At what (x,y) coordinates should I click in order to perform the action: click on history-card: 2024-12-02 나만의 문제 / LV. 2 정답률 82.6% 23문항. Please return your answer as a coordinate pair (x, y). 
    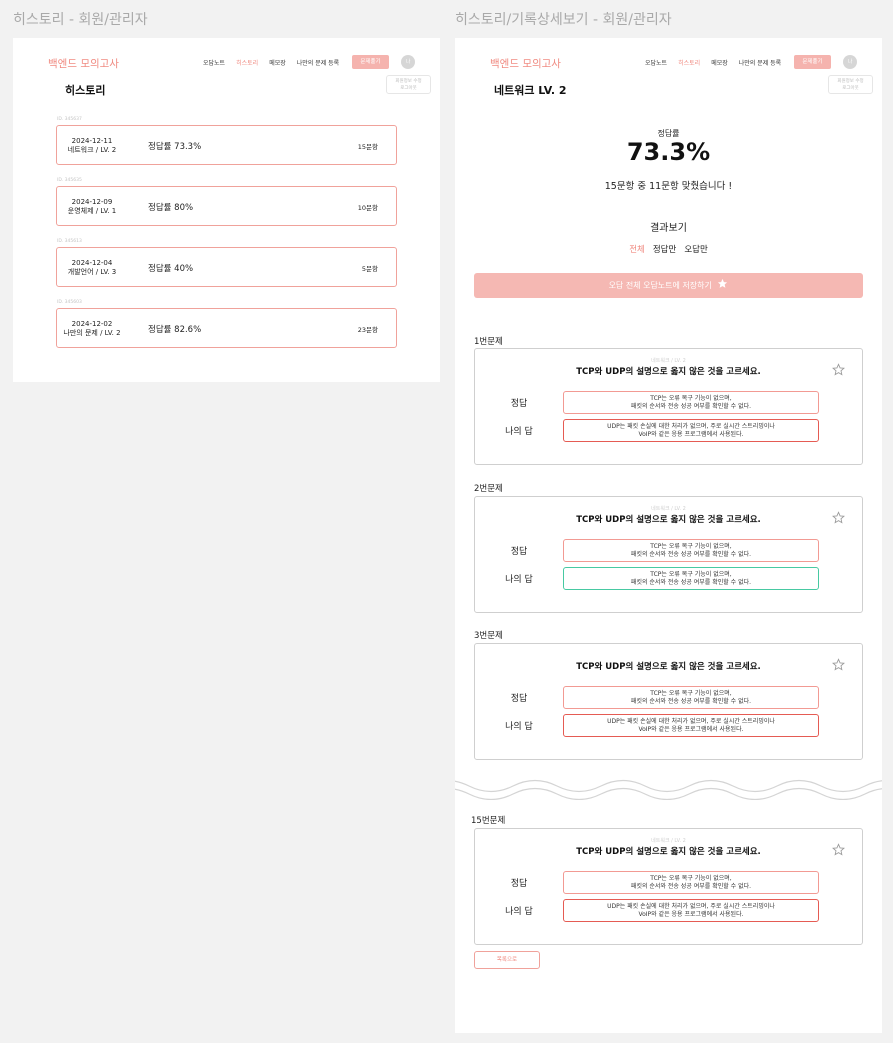
    Looking at the image, I should click on (226, 328).